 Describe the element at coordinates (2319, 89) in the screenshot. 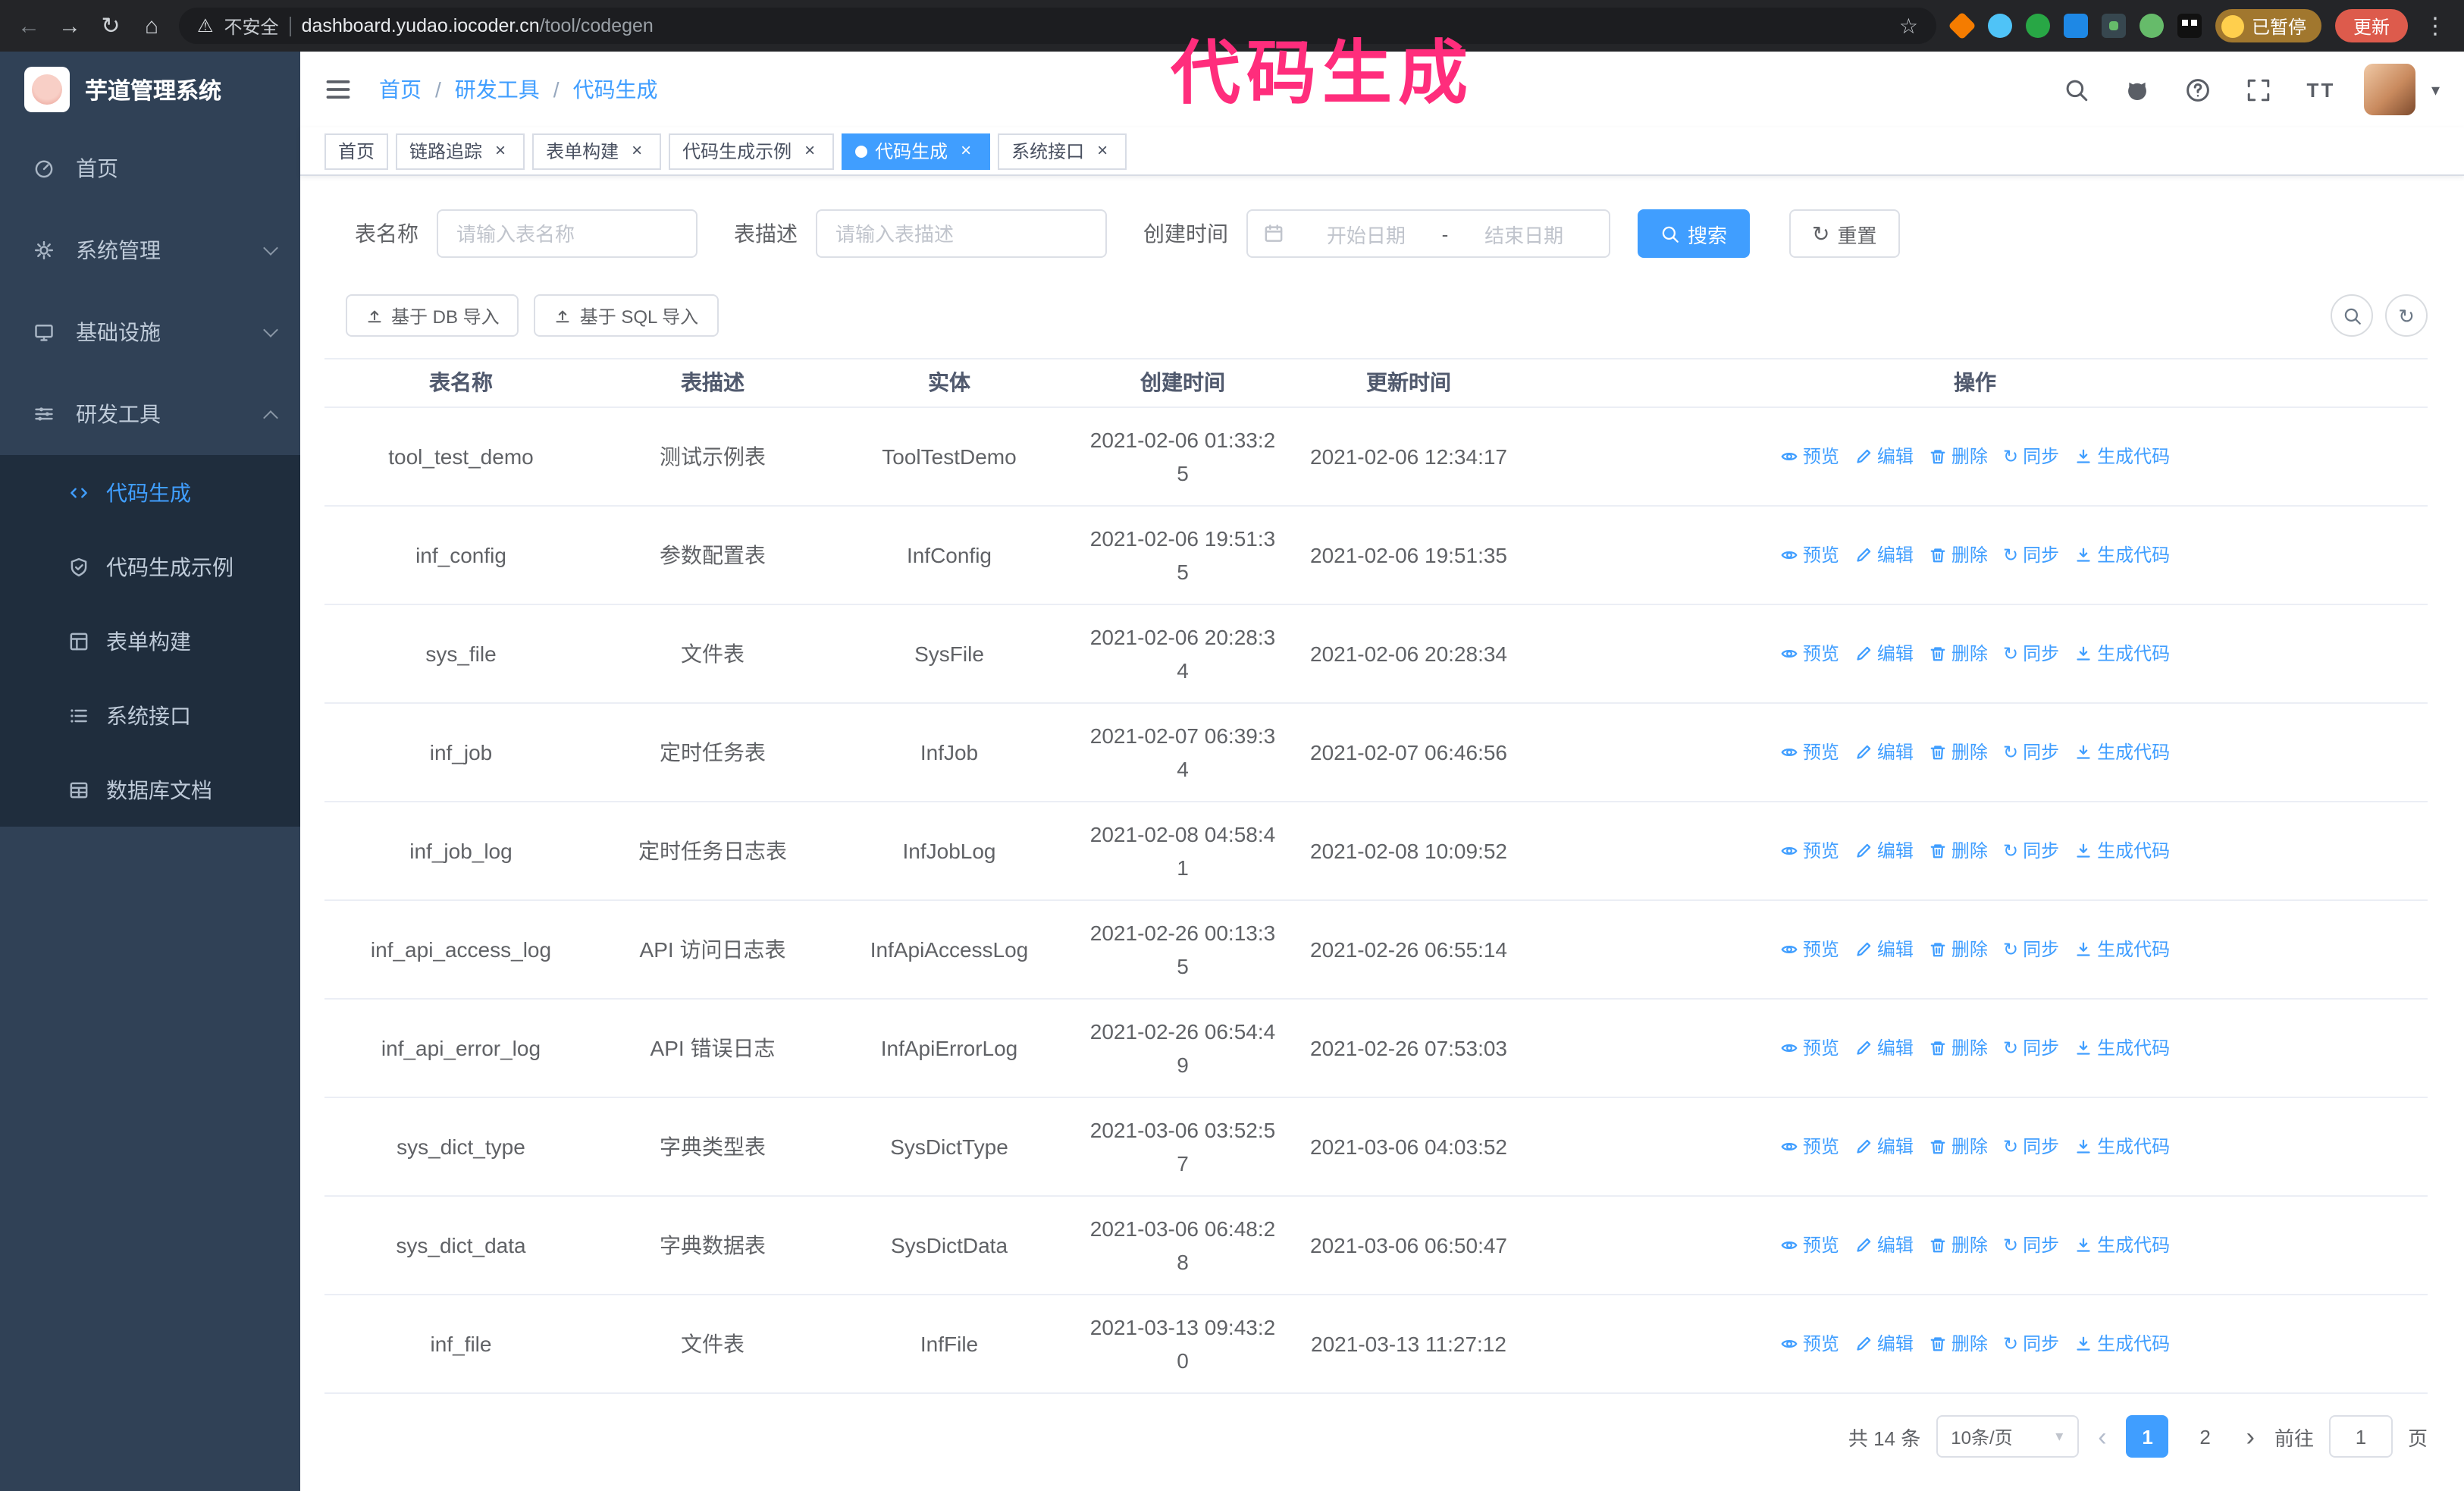

I see `font-size-icon: T T` at that location.